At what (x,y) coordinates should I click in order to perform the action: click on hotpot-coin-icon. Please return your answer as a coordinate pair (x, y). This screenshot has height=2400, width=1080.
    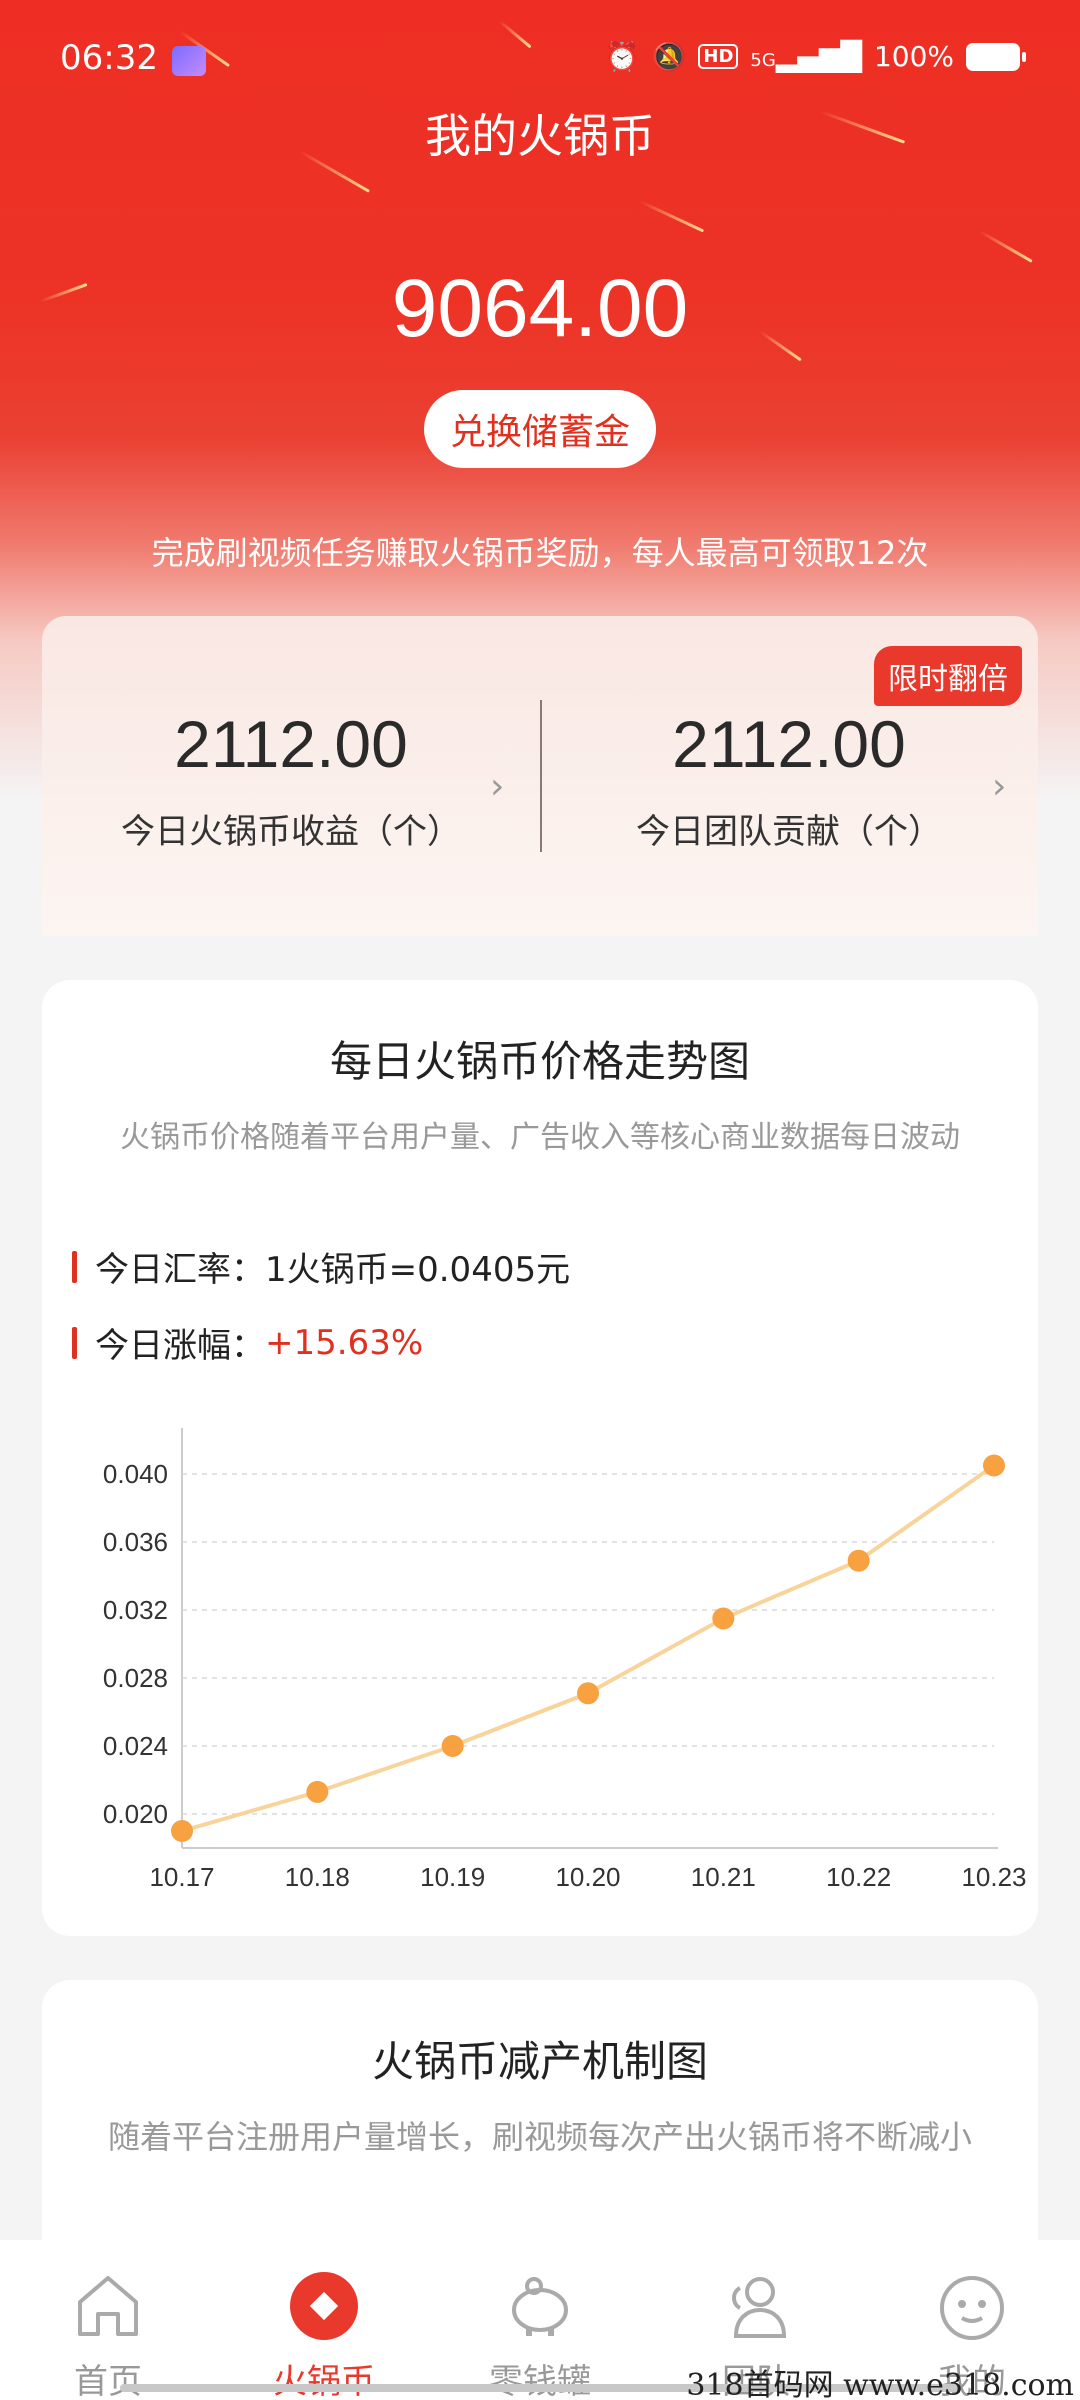
    Looking at the image, I should click on (324, 2306).